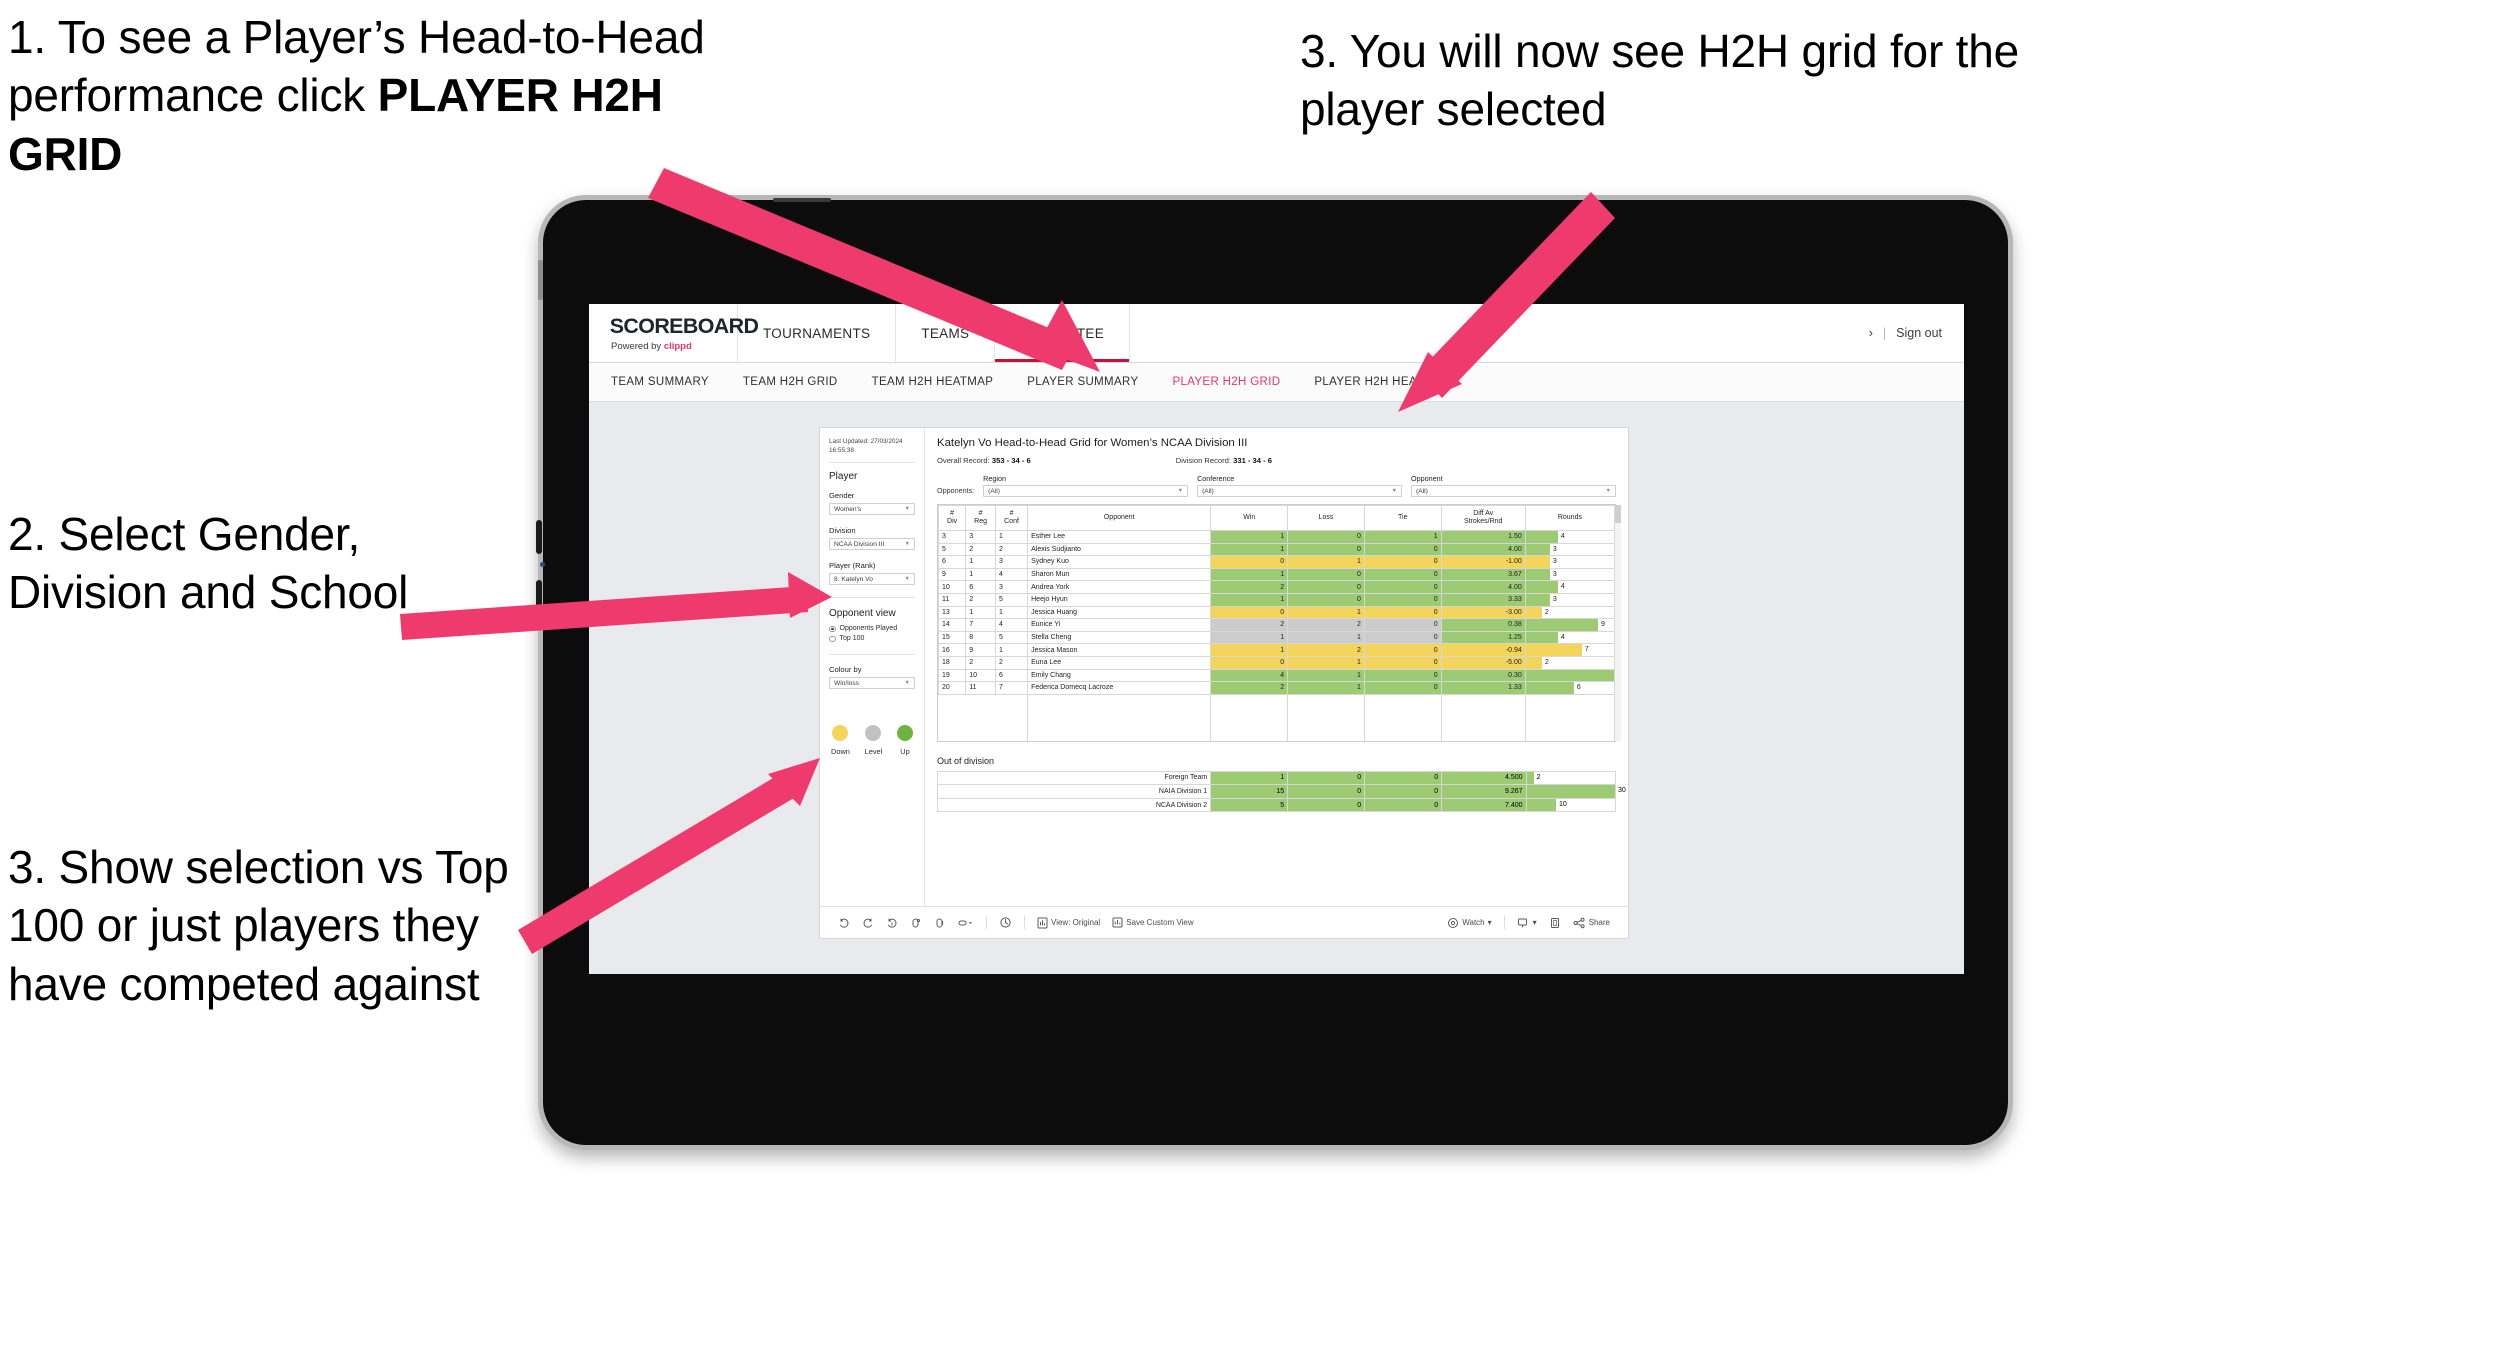 The width and height of the screenshot is (2512, 1352). I want to click on device-preview-button, so click(1005, 922).